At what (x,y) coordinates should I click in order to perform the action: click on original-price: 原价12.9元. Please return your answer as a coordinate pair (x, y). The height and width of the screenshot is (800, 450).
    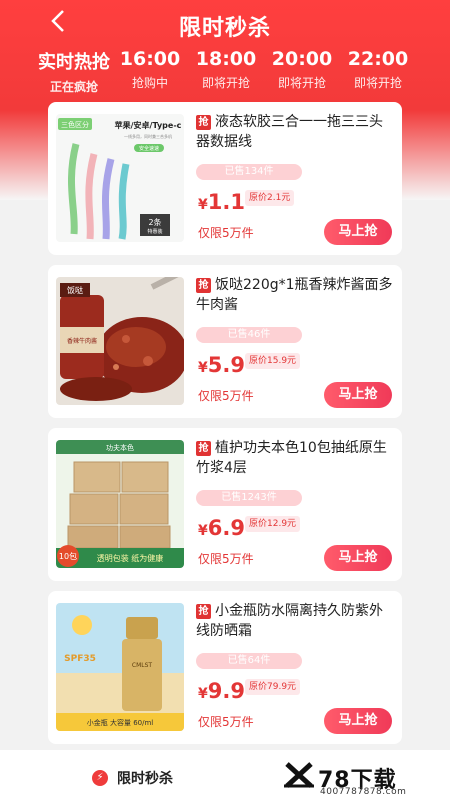
    Looking at the image, I should click on (273, 524).